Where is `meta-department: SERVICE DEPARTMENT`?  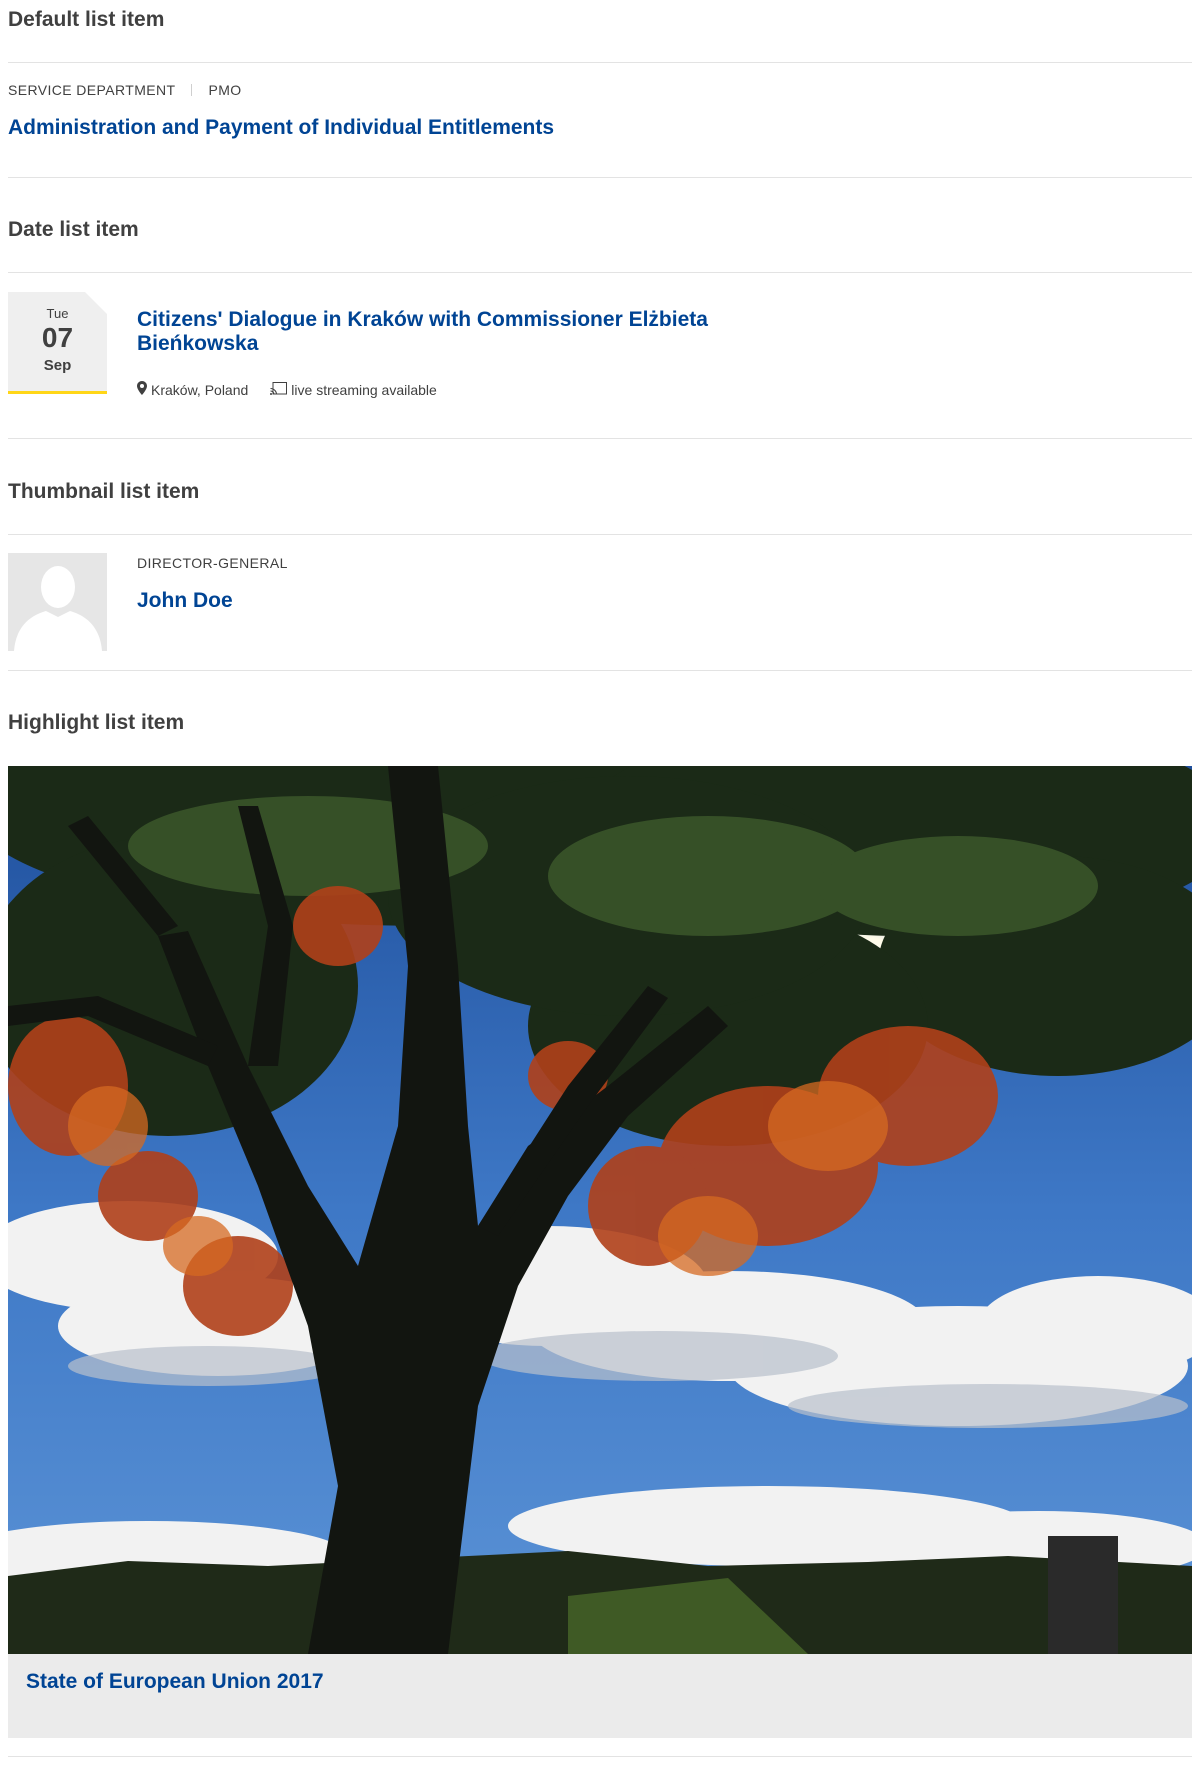 meta-department: SERVICE DEPARTMENT is located at coordinates (92, 90).